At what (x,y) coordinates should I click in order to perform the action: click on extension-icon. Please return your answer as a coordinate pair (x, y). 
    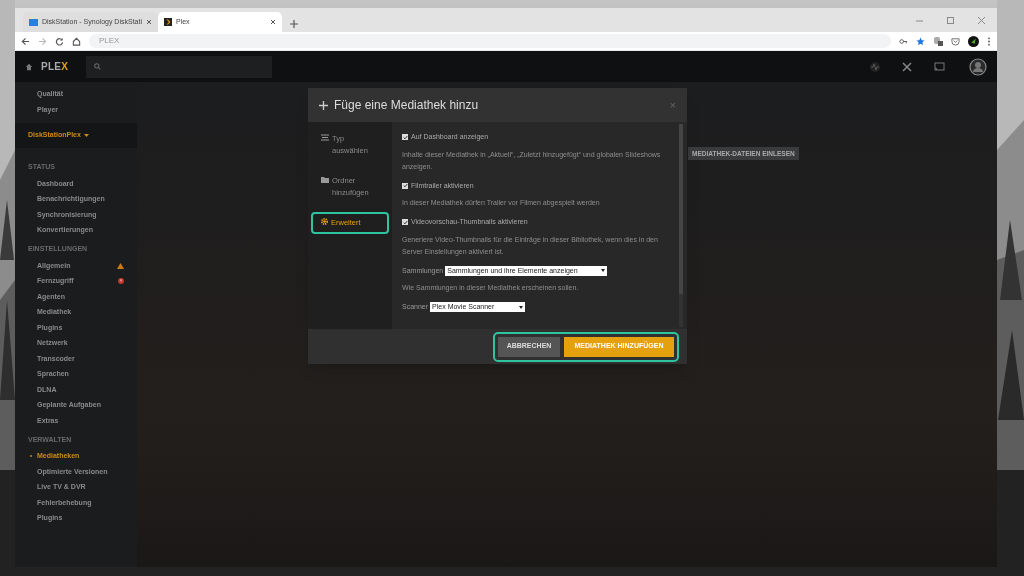
    Looking at the image, I should click on (938, 41).